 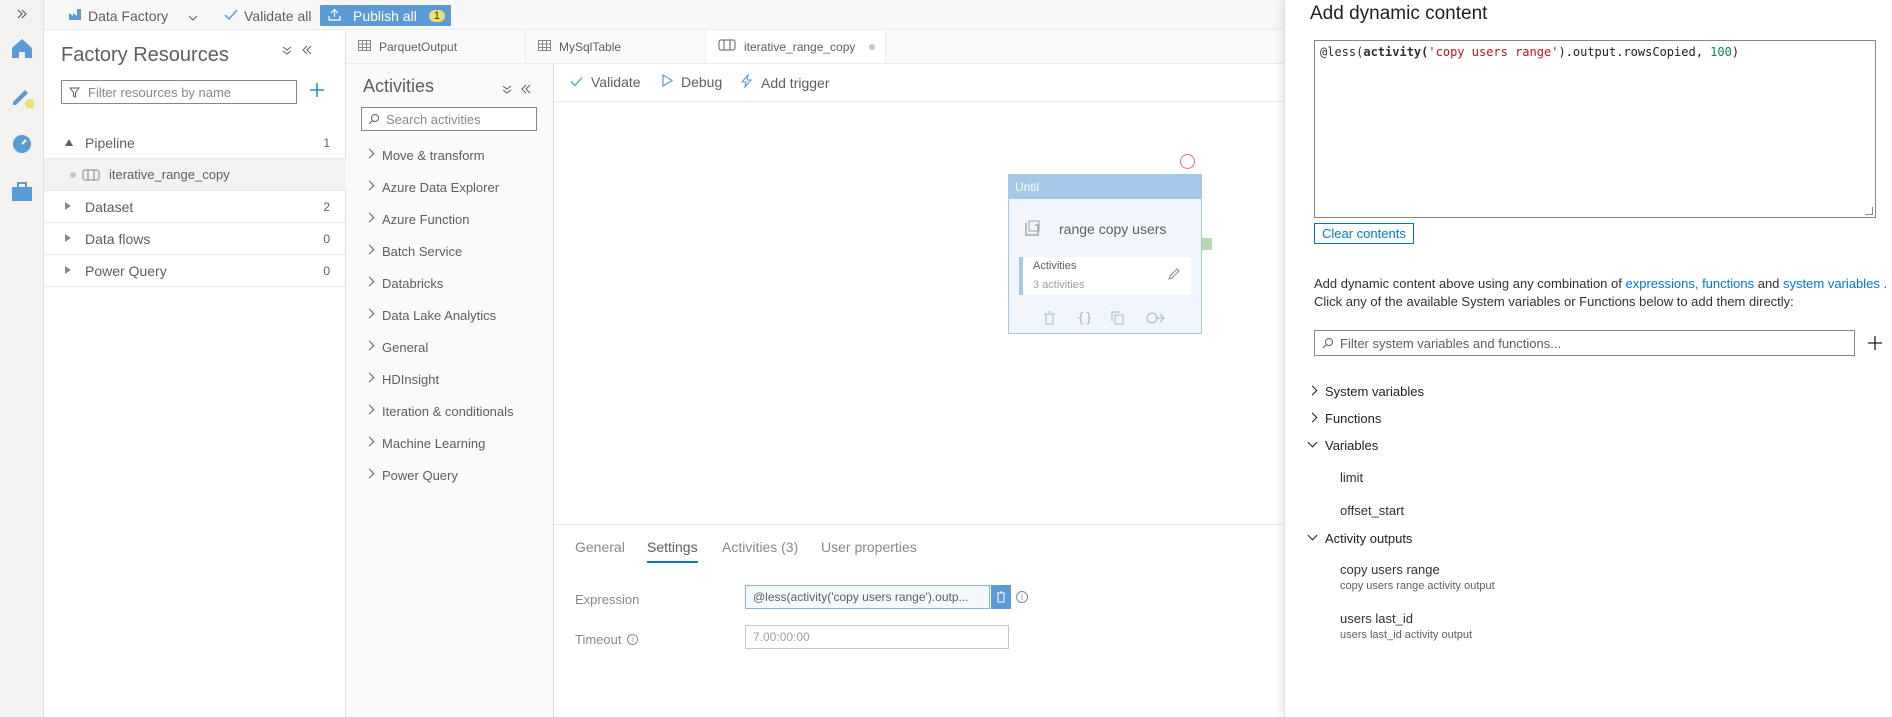 I want to click on activity-category-item: General, so click(x=450, y=347).